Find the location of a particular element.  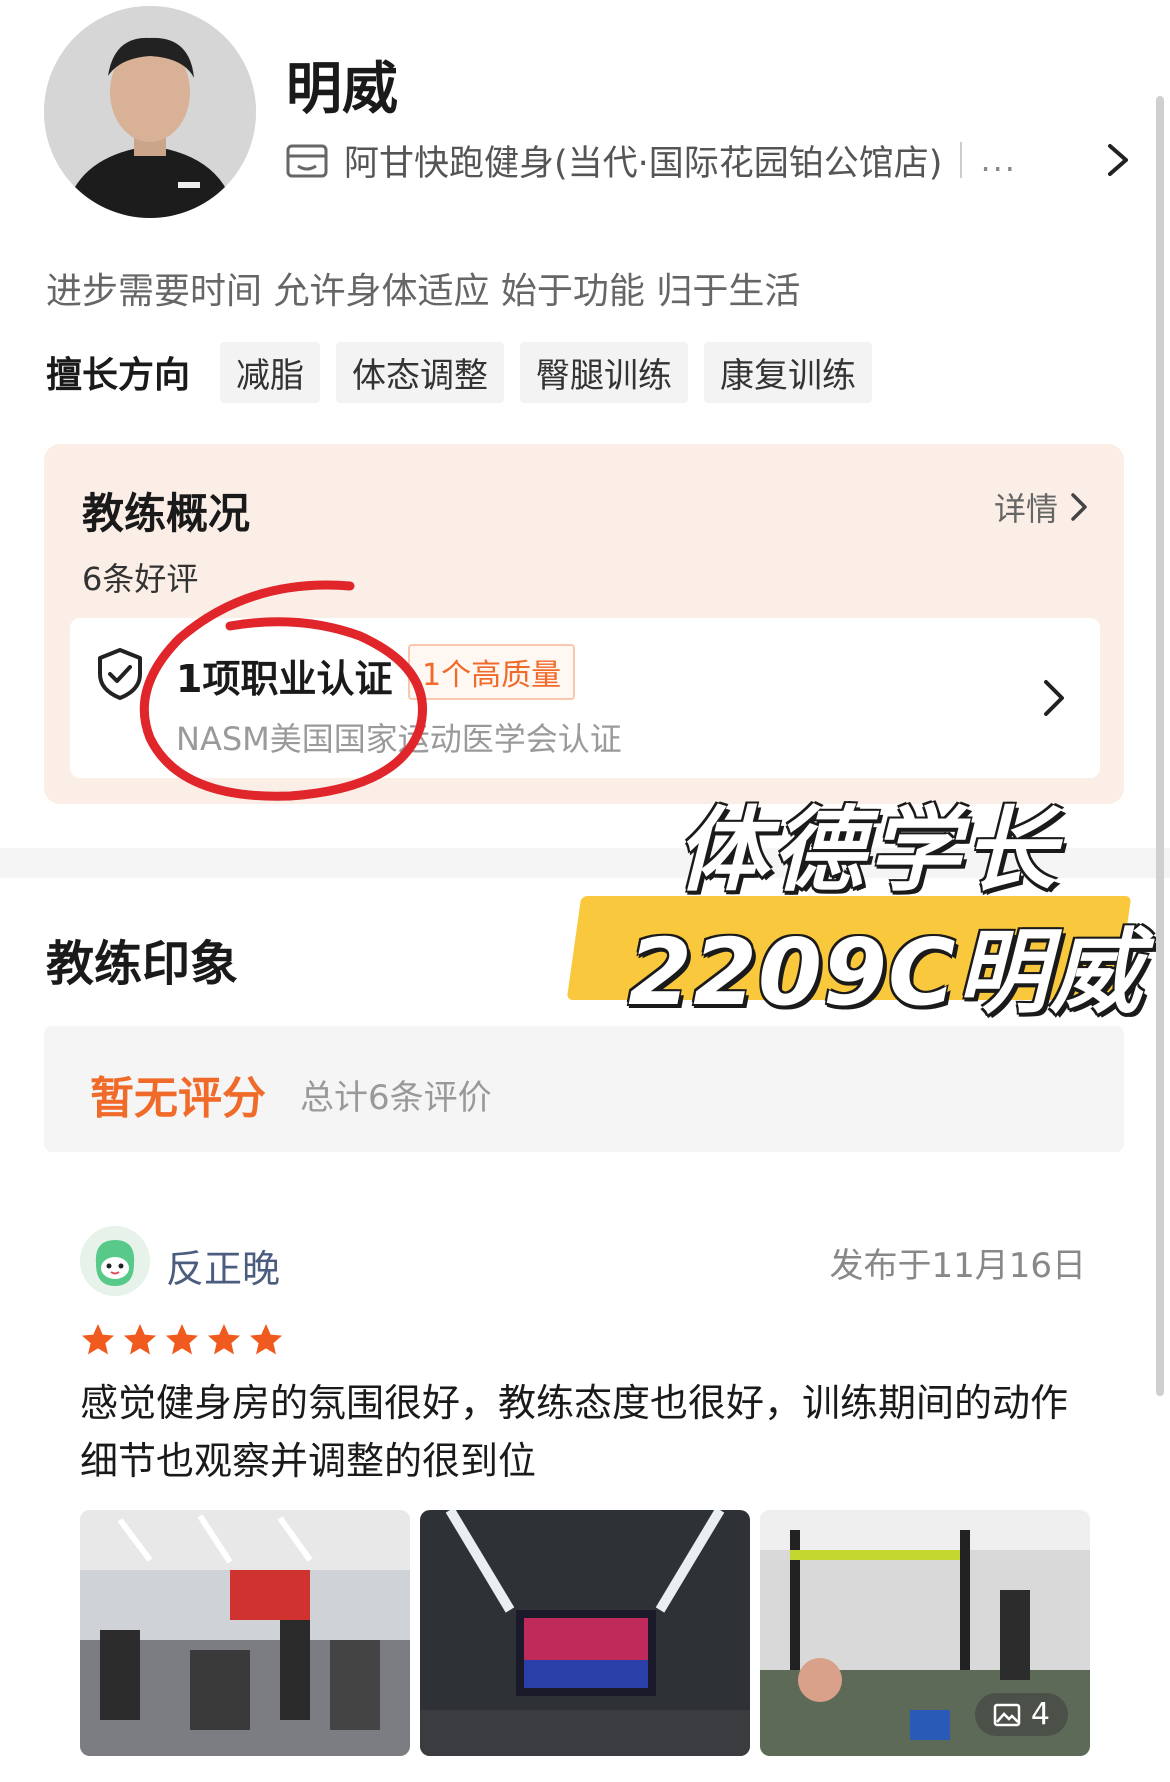

overview-detail-link: 详情 is located at coordinates (1042, 507).